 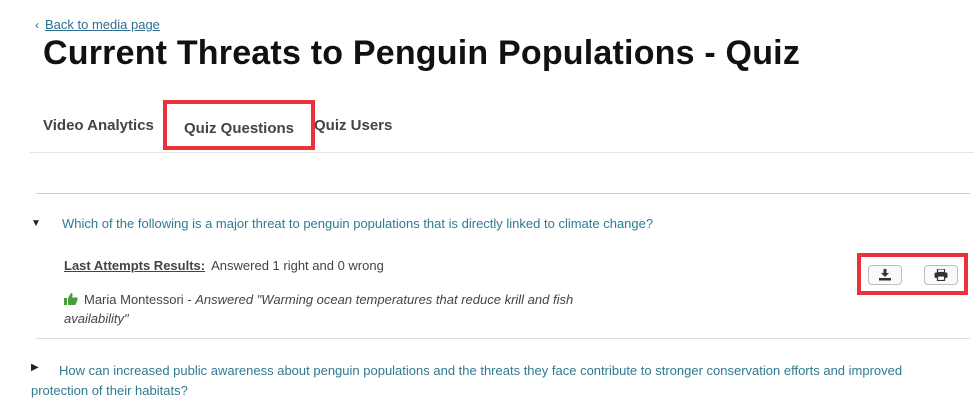 What do you see at coordinates (912, 274) in the screenshot?
I see `export-buttons` at bounding box center [912, 274].